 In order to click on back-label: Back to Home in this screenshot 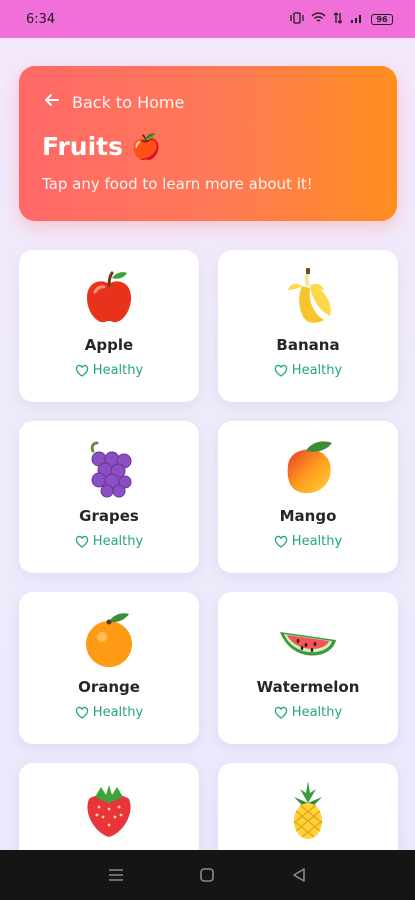, I will do `click(128, 102)`.